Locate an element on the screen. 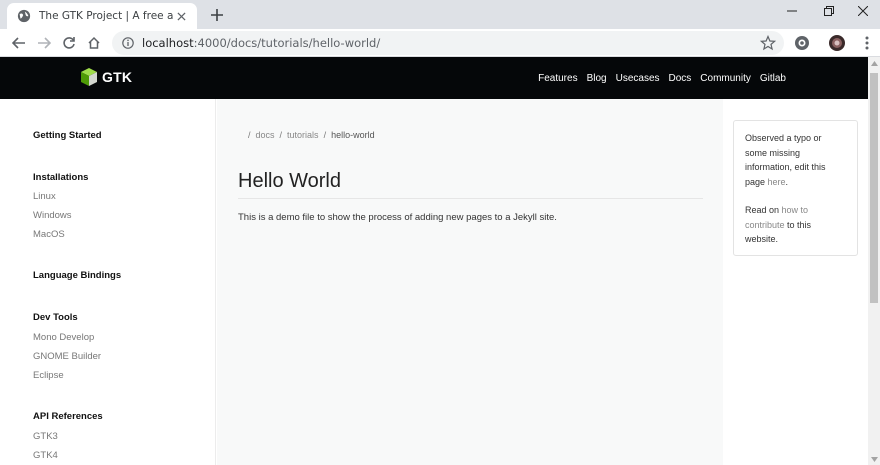 This screenshot has height=465, width=880. restore-icon is located at coordinates (829, 11).